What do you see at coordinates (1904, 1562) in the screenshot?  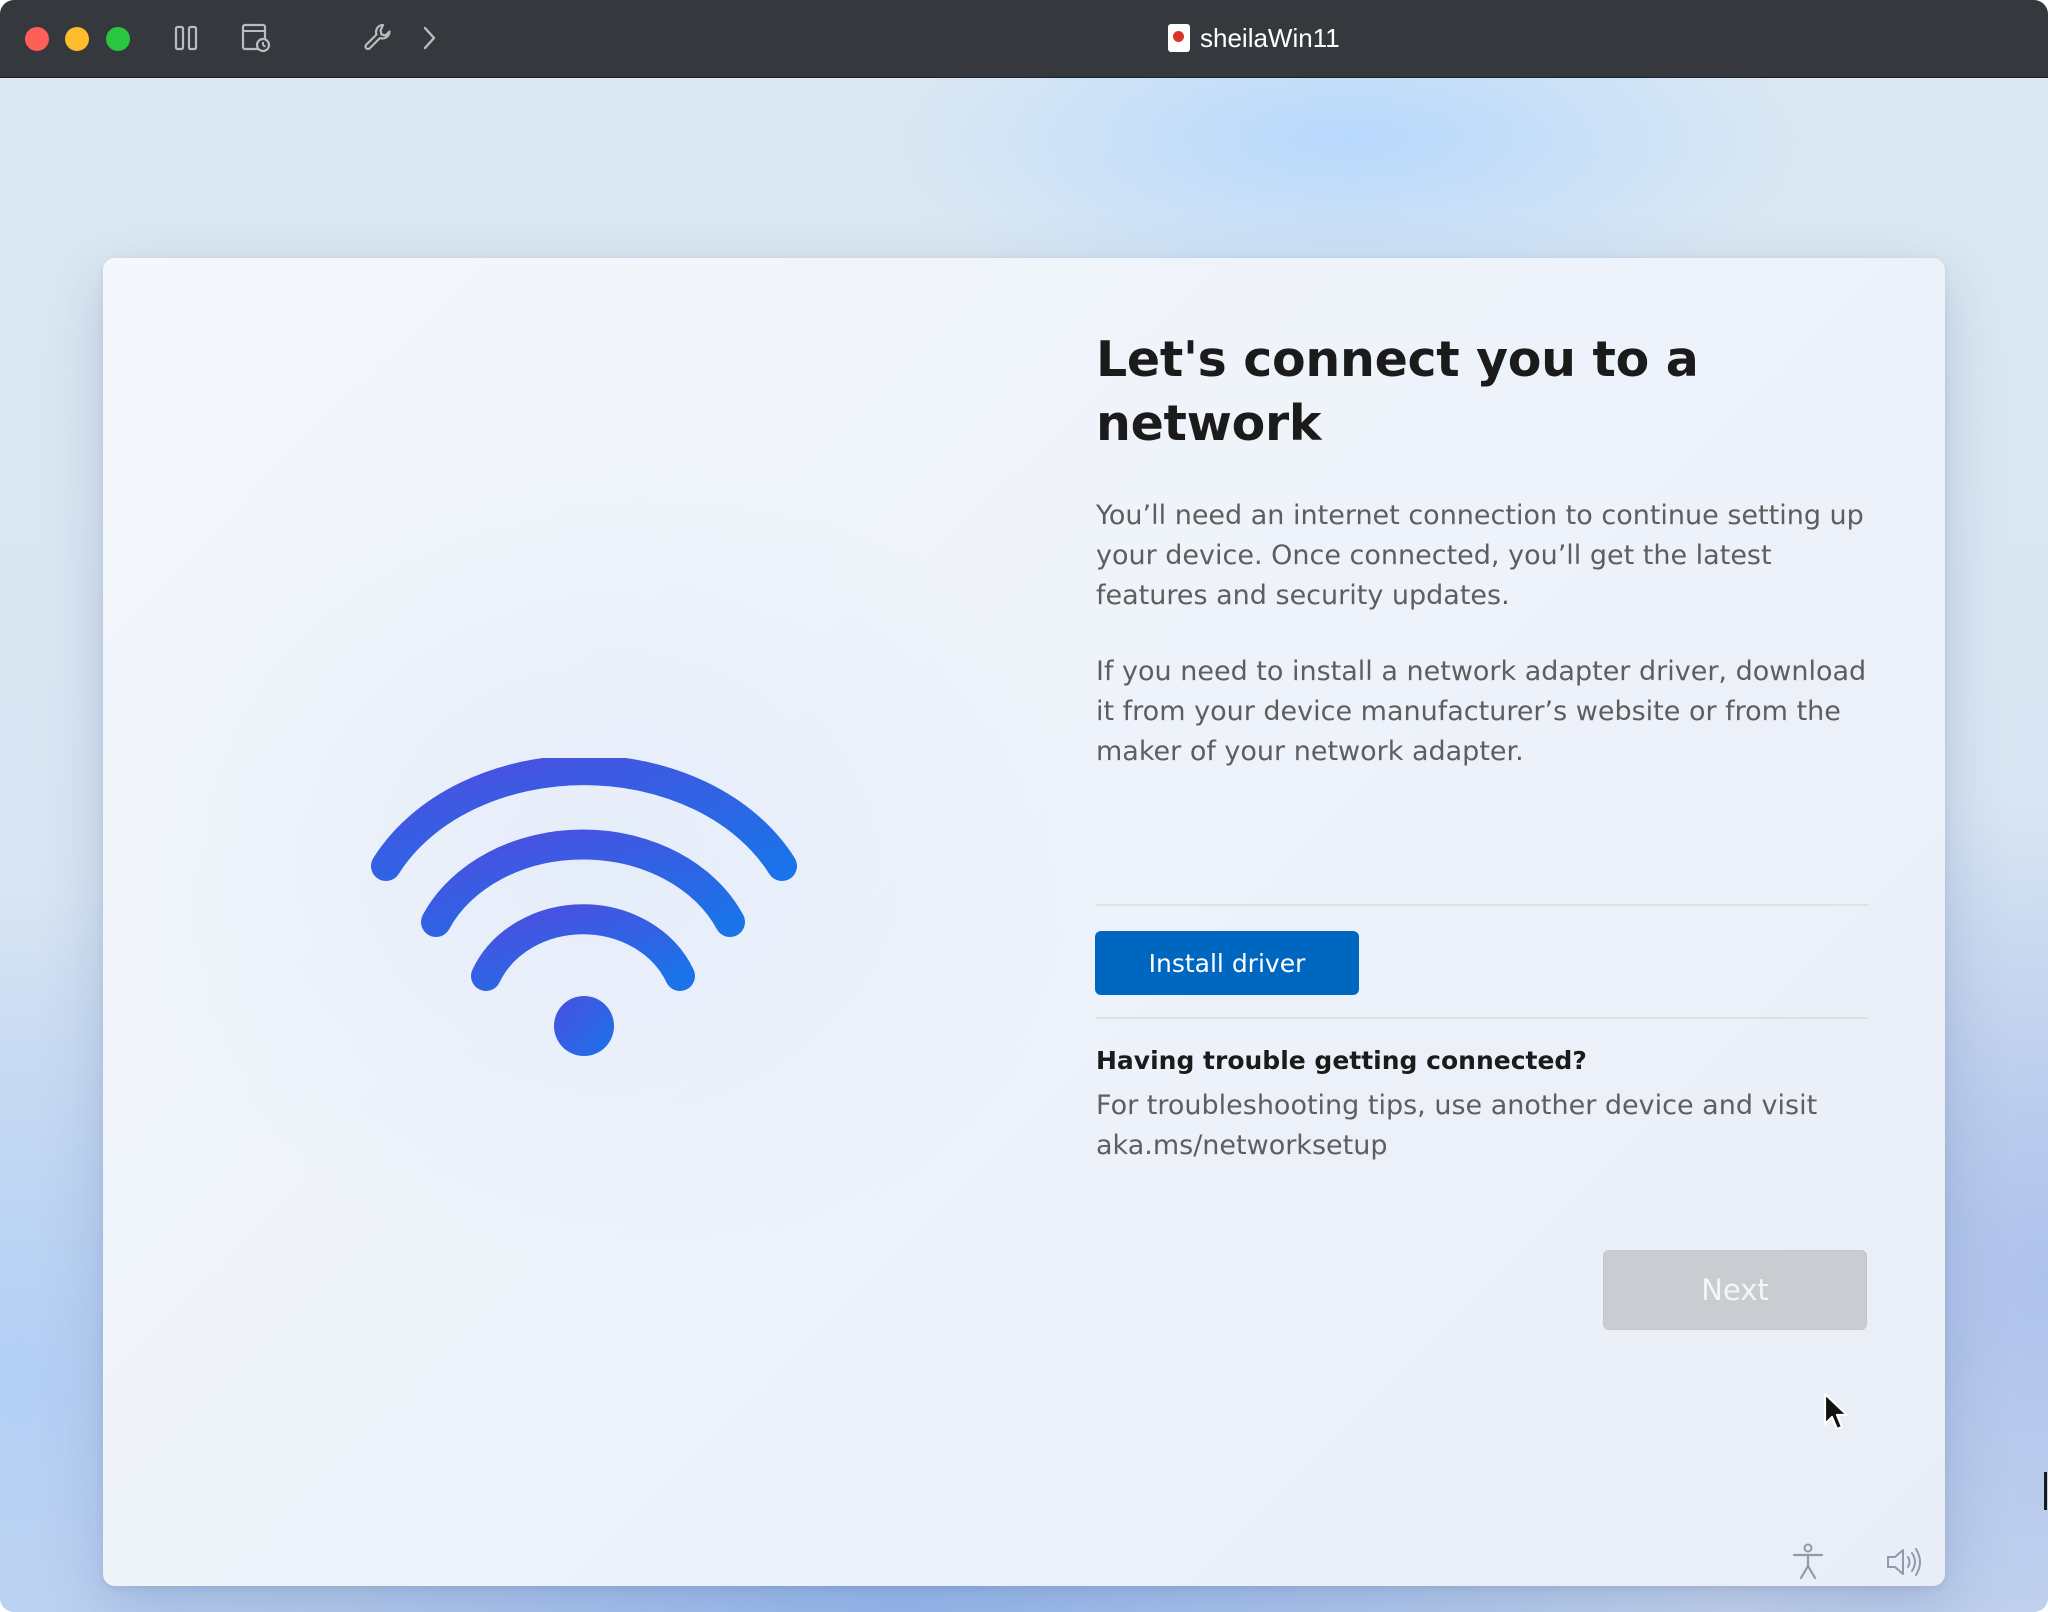 I see `volume-icon` at bounding box center [1904, 1562].